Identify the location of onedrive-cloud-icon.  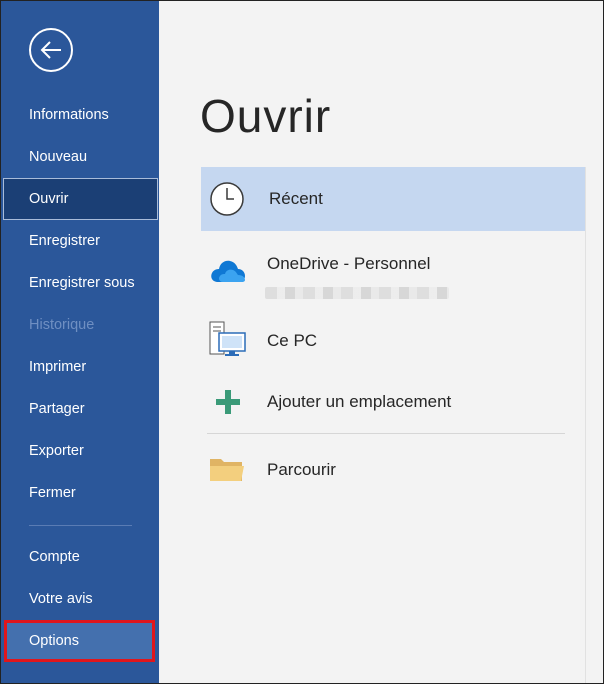
(228, 271).